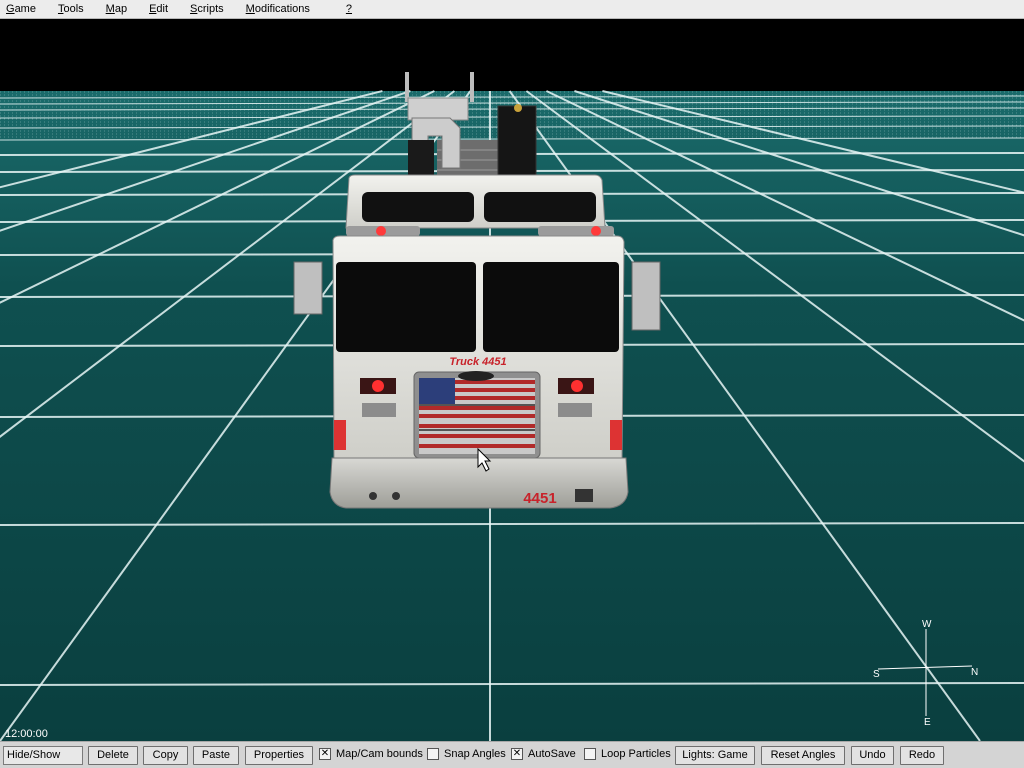 The height and width of the screenshot is (768, 1024). What do you see at coordinates (26, 734) in the screenshot?
I see `game-clock: 12:00:00` at bounding box center [26, 734].